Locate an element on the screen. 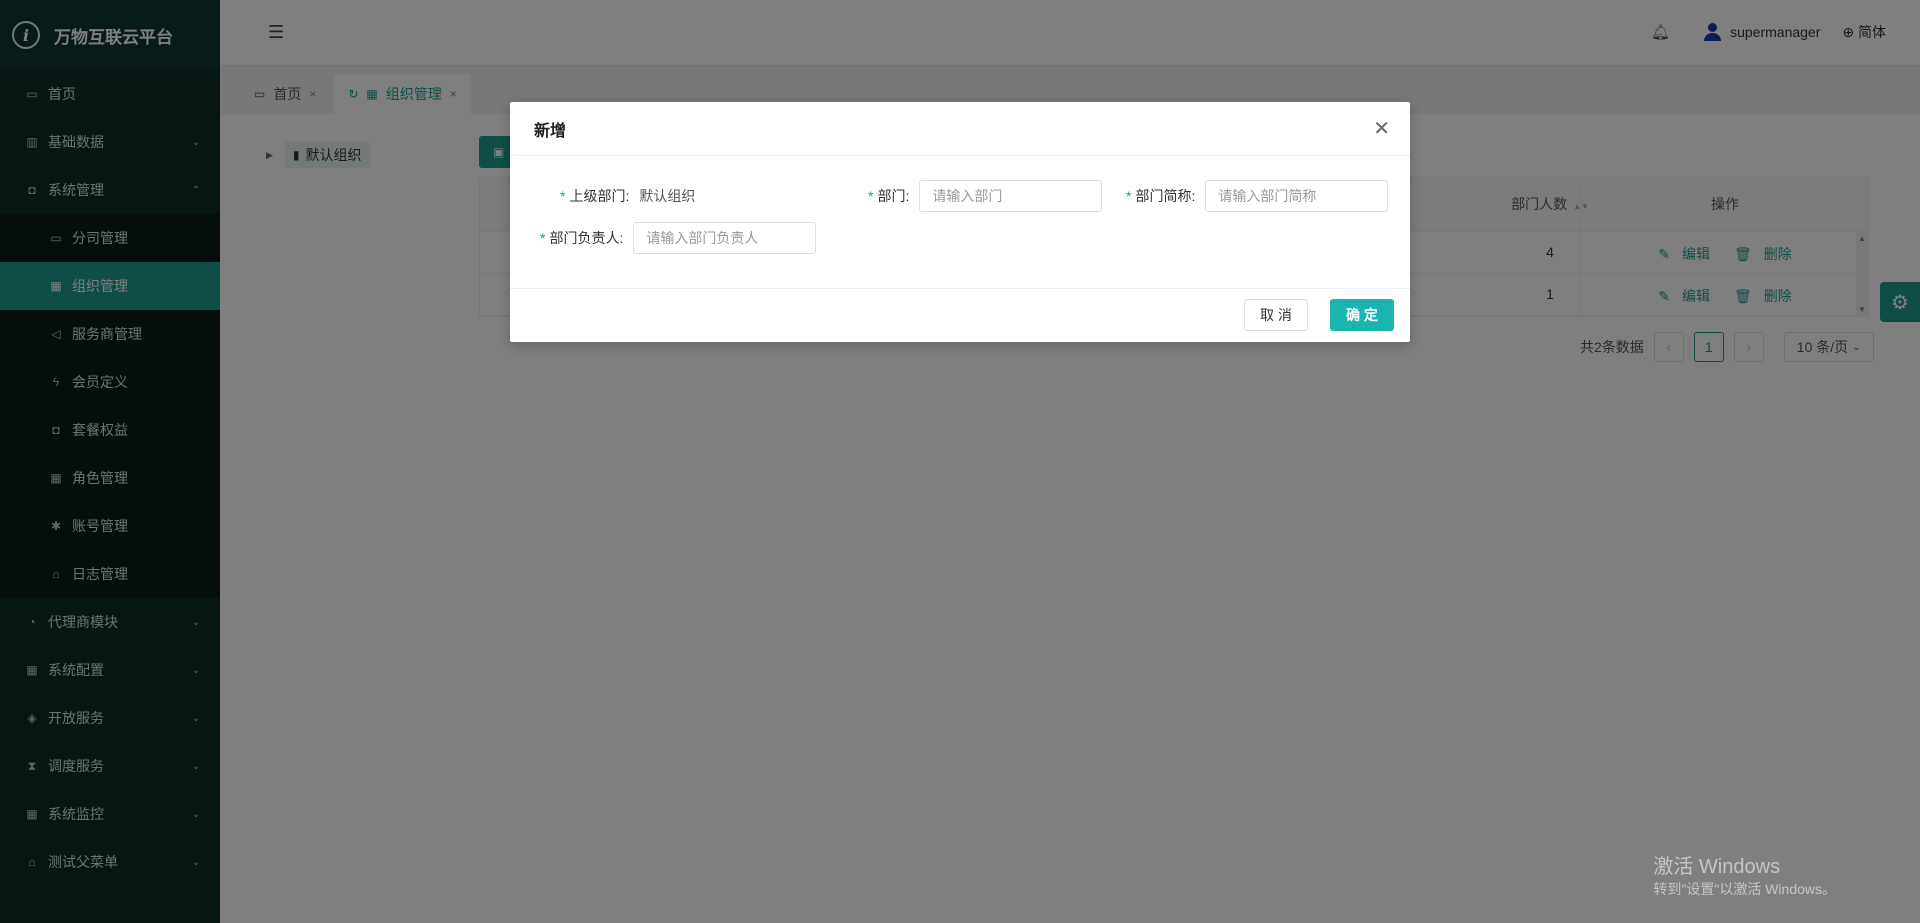  cancel-button: 取 消 is located at coordinates (1276, 315).